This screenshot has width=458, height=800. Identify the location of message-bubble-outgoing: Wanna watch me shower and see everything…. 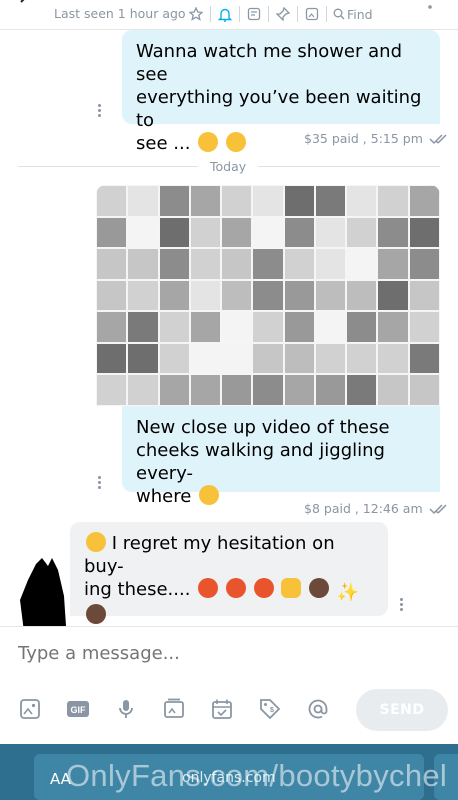
(281, 92).